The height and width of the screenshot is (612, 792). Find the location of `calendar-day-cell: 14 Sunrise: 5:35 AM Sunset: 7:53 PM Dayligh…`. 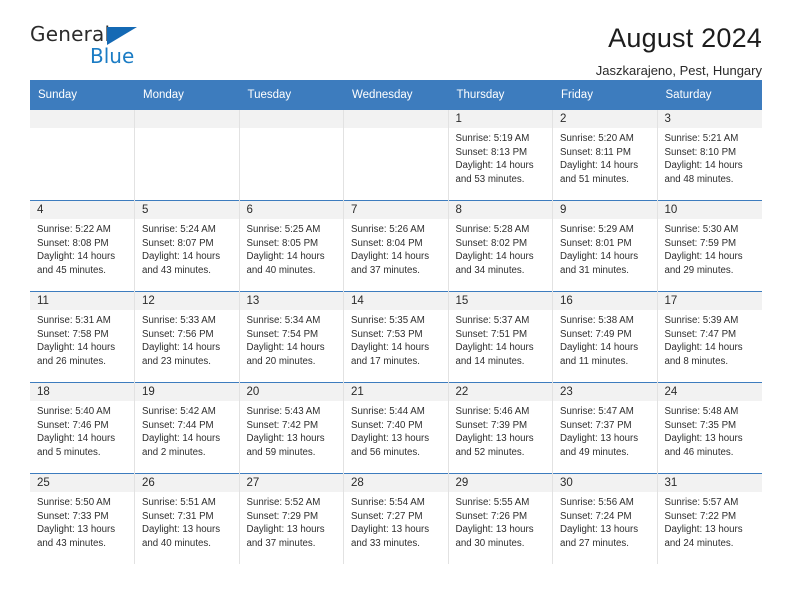

calendar-day-cell: 14 Sunrise: 5:35 AM Sunset: 7:53 PM Dayligh… is located at coordinates (396, 337).